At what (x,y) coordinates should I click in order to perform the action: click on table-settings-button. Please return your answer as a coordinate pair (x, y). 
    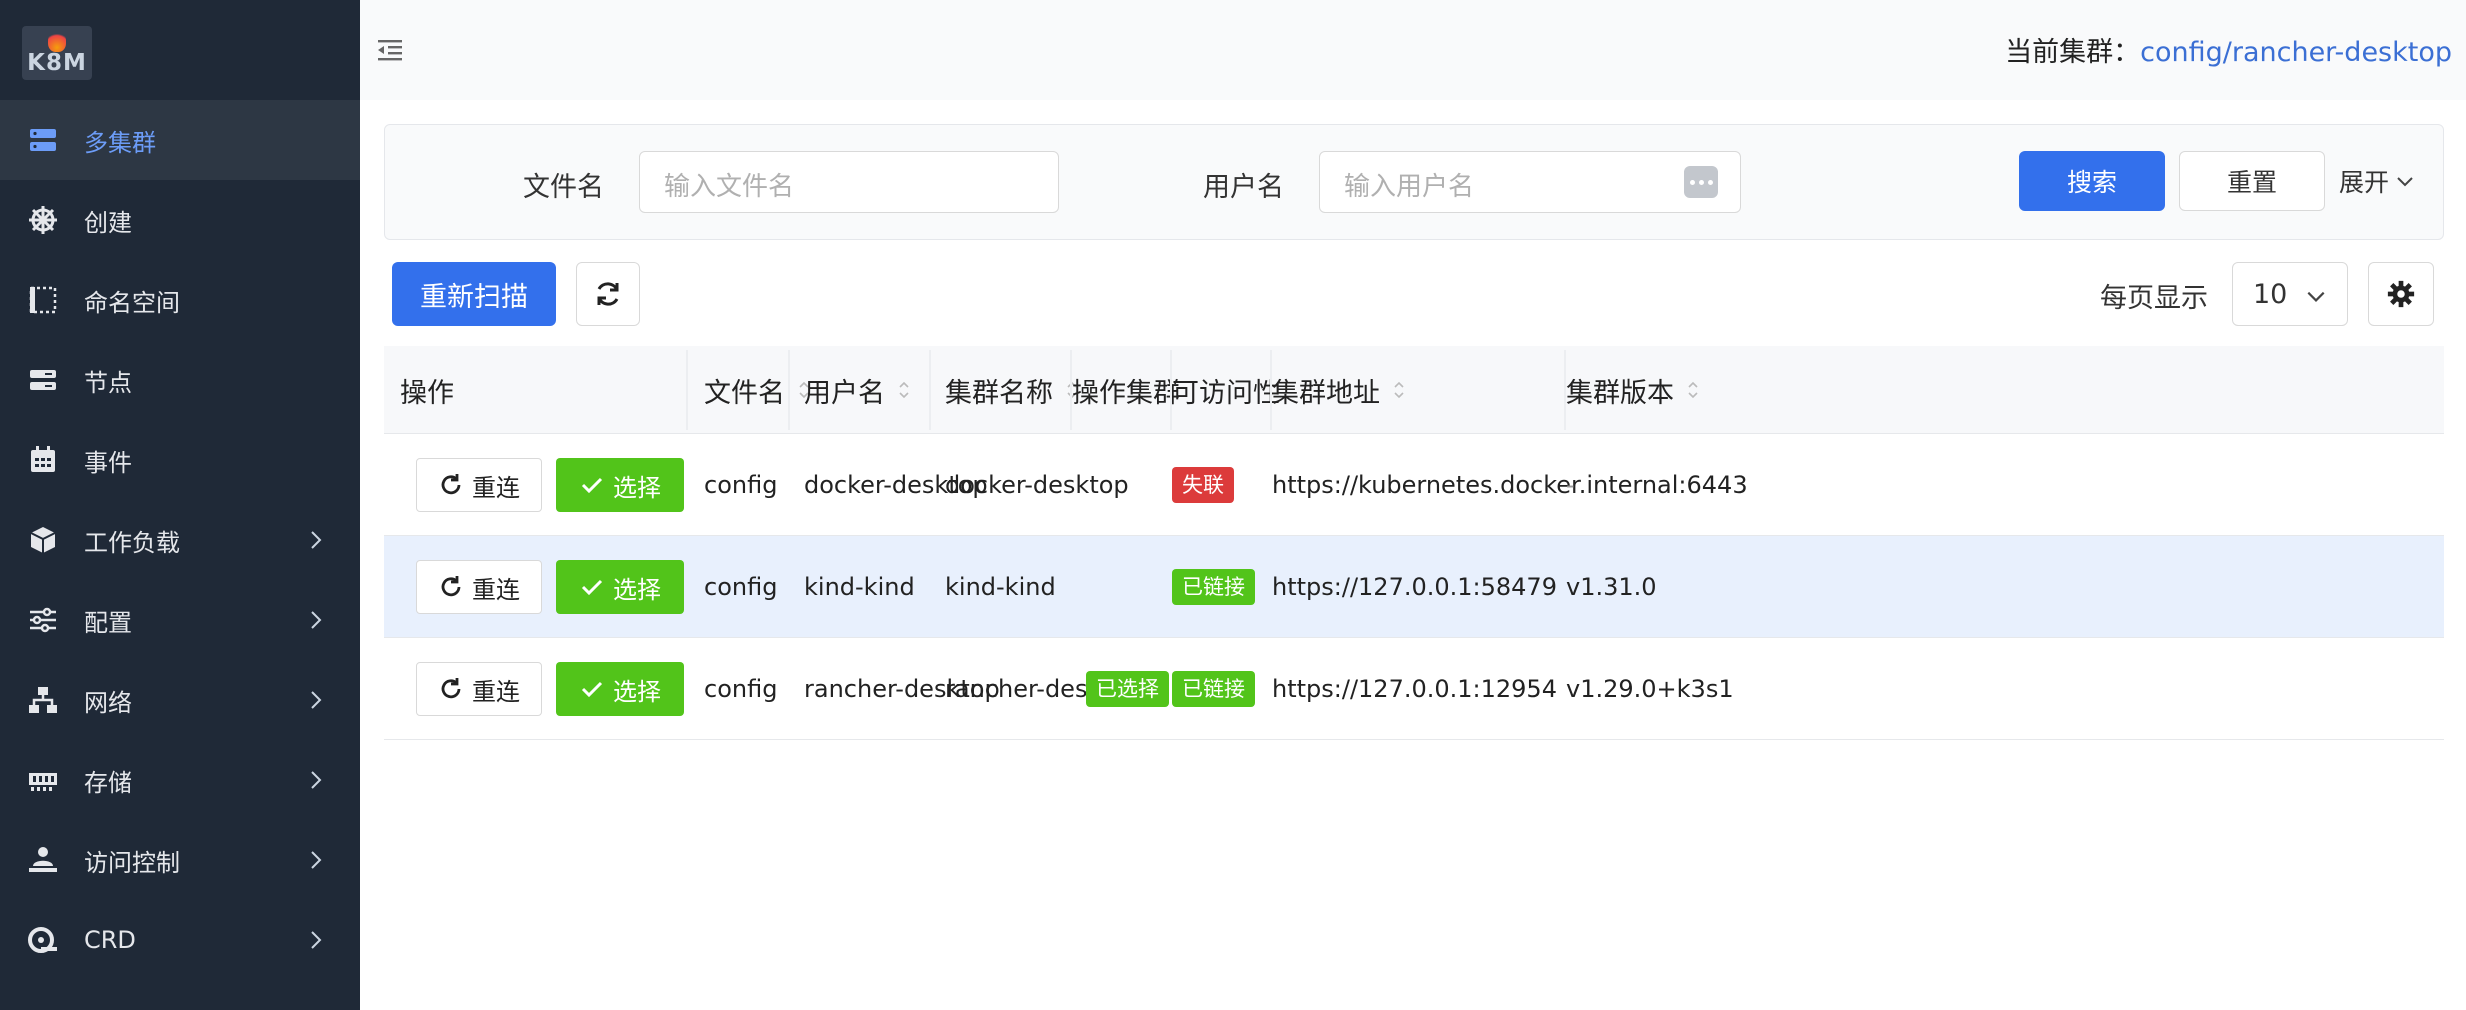
    Looking at the image, I should click on (2401, 294).